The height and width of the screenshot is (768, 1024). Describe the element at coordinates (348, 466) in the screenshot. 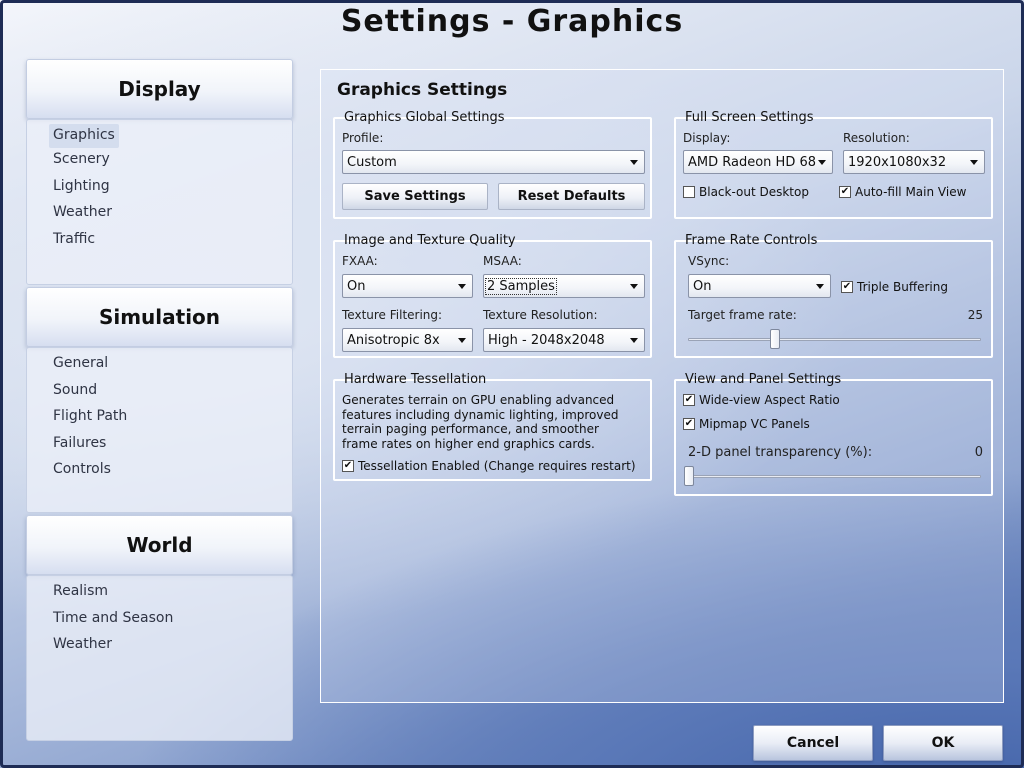

I see `tessellation-checkbox-box: ✔` at that location.